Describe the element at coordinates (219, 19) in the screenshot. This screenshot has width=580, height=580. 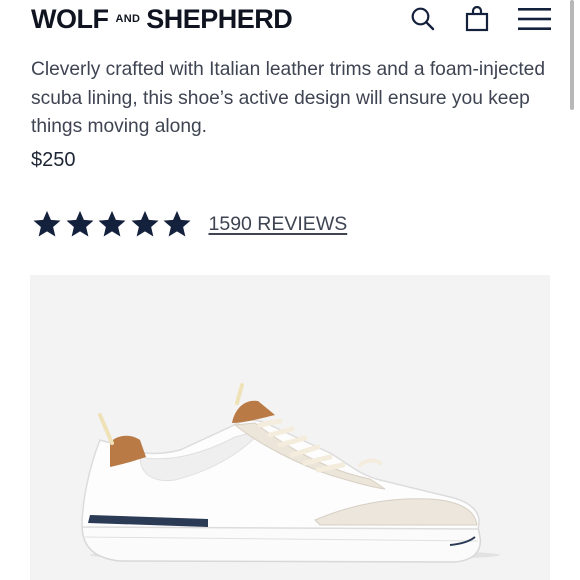
I see `logo-wordmark-shepherd: SHEPHERD` at that location.